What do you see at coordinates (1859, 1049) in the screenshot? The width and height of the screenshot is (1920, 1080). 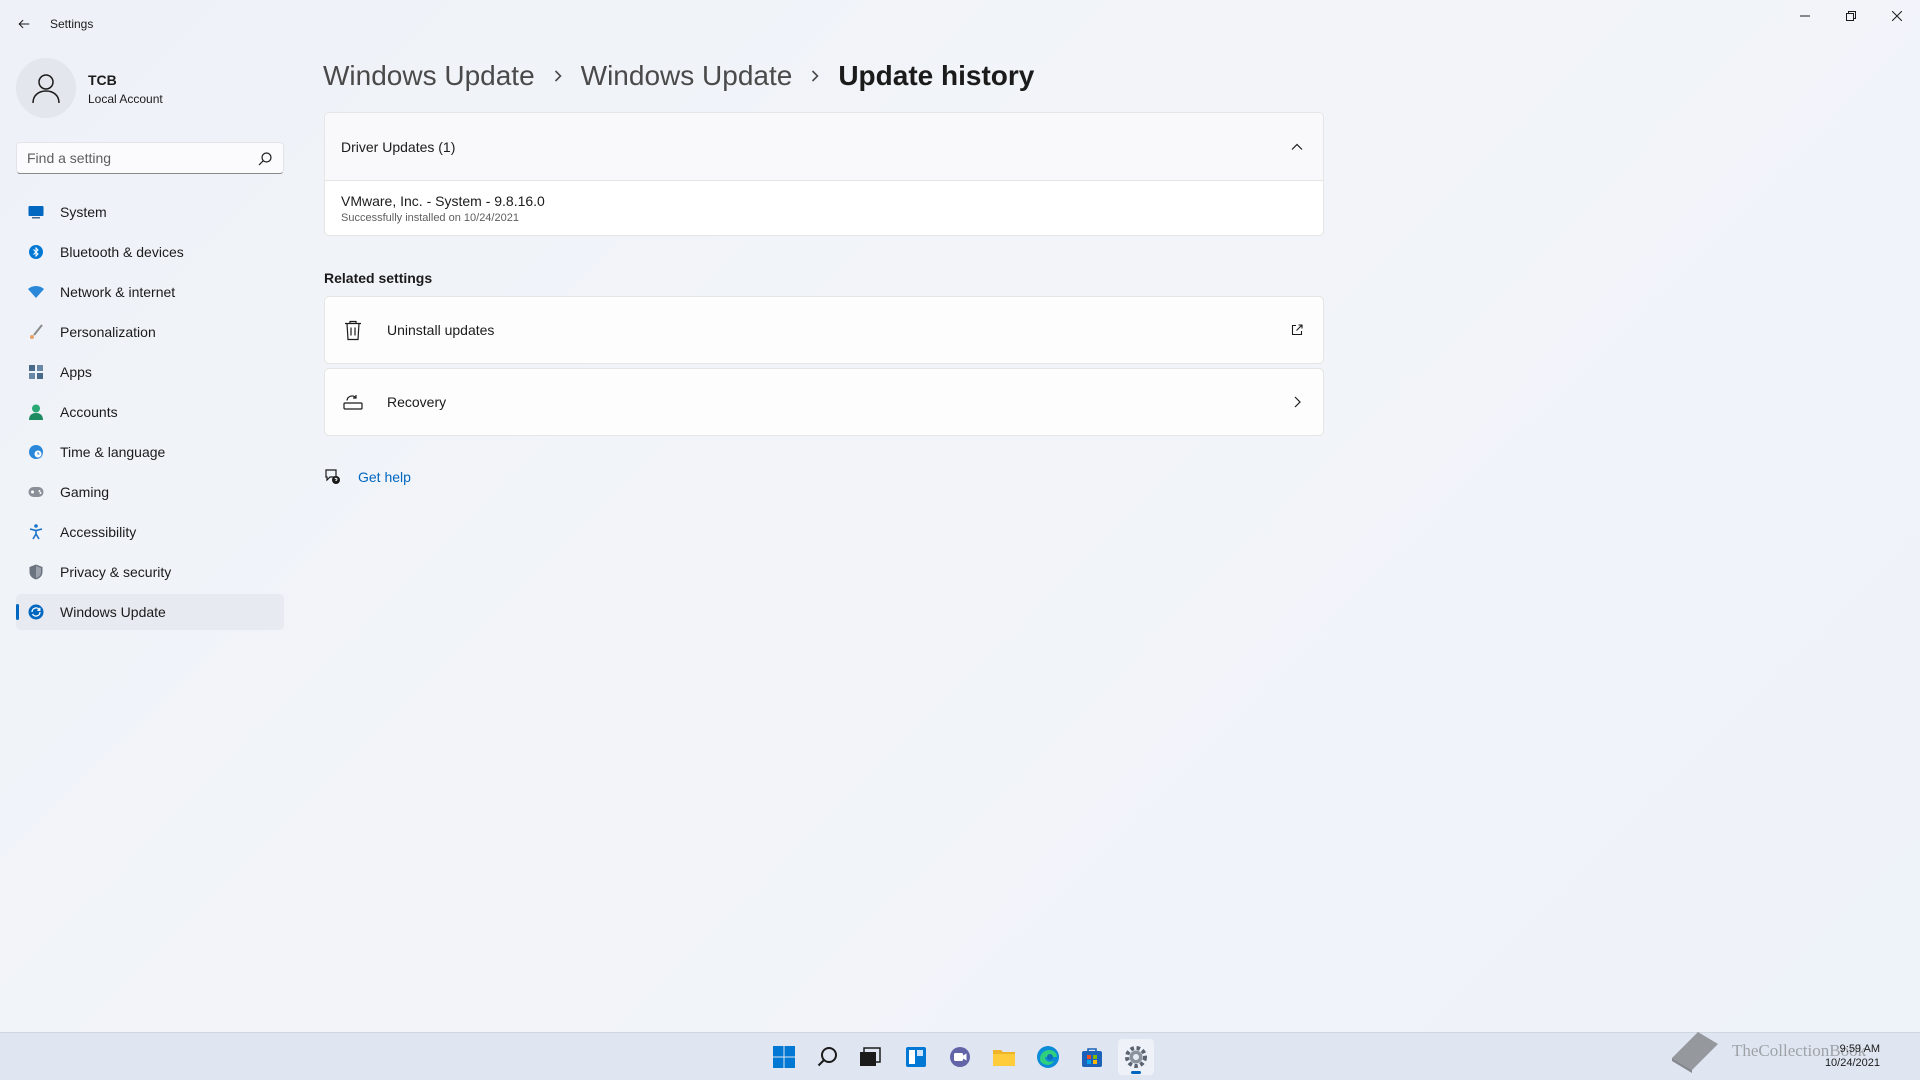 I see `clock-time: 9:59 AM` at bounding box center [1859, 1049].